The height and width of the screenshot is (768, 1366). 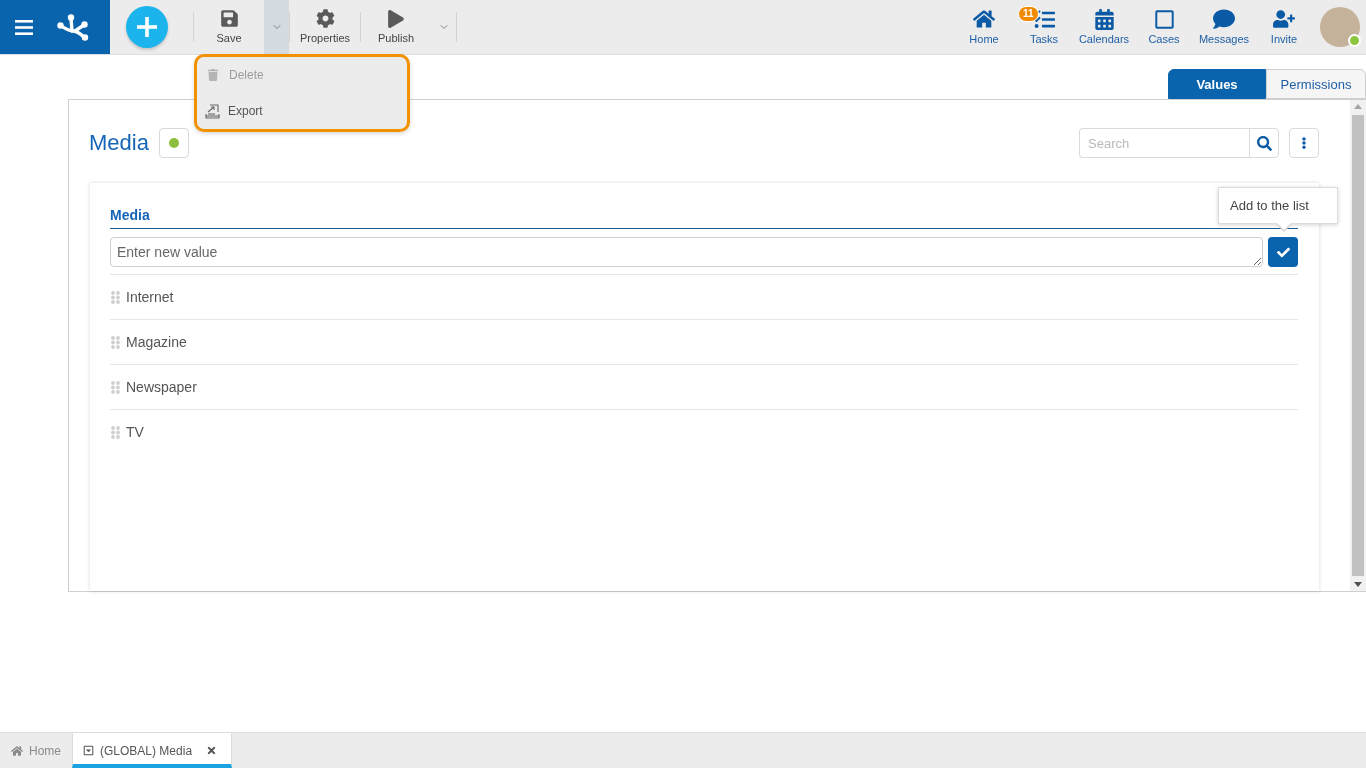 I want to click on speech-bubble-icon, so click(x=1224, y=19).